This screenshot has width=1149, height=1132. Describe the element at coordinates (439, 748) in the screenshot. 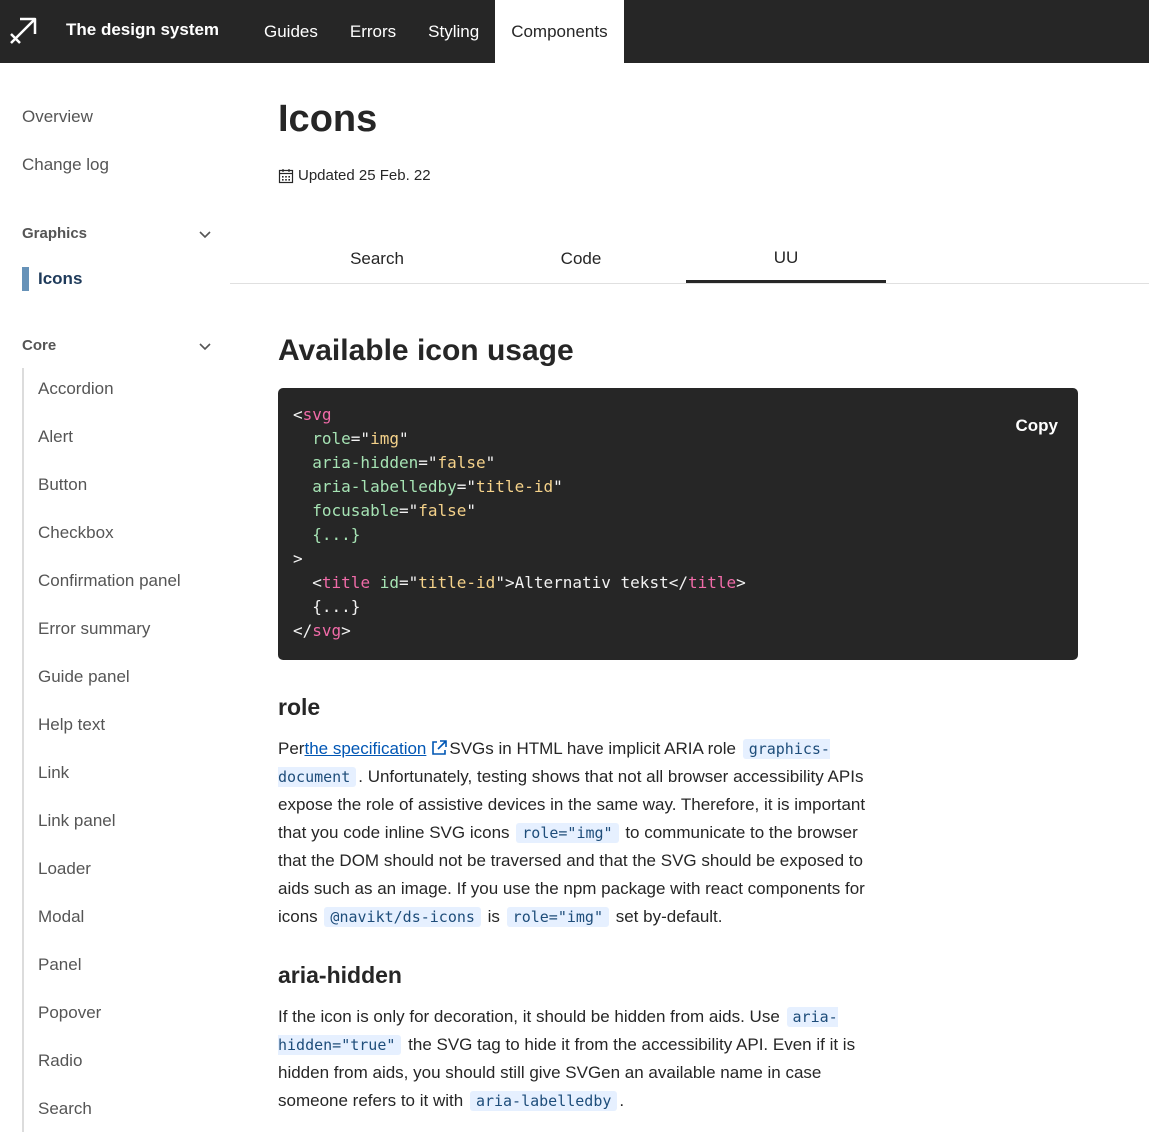

I see `external-link-icon` at that location.